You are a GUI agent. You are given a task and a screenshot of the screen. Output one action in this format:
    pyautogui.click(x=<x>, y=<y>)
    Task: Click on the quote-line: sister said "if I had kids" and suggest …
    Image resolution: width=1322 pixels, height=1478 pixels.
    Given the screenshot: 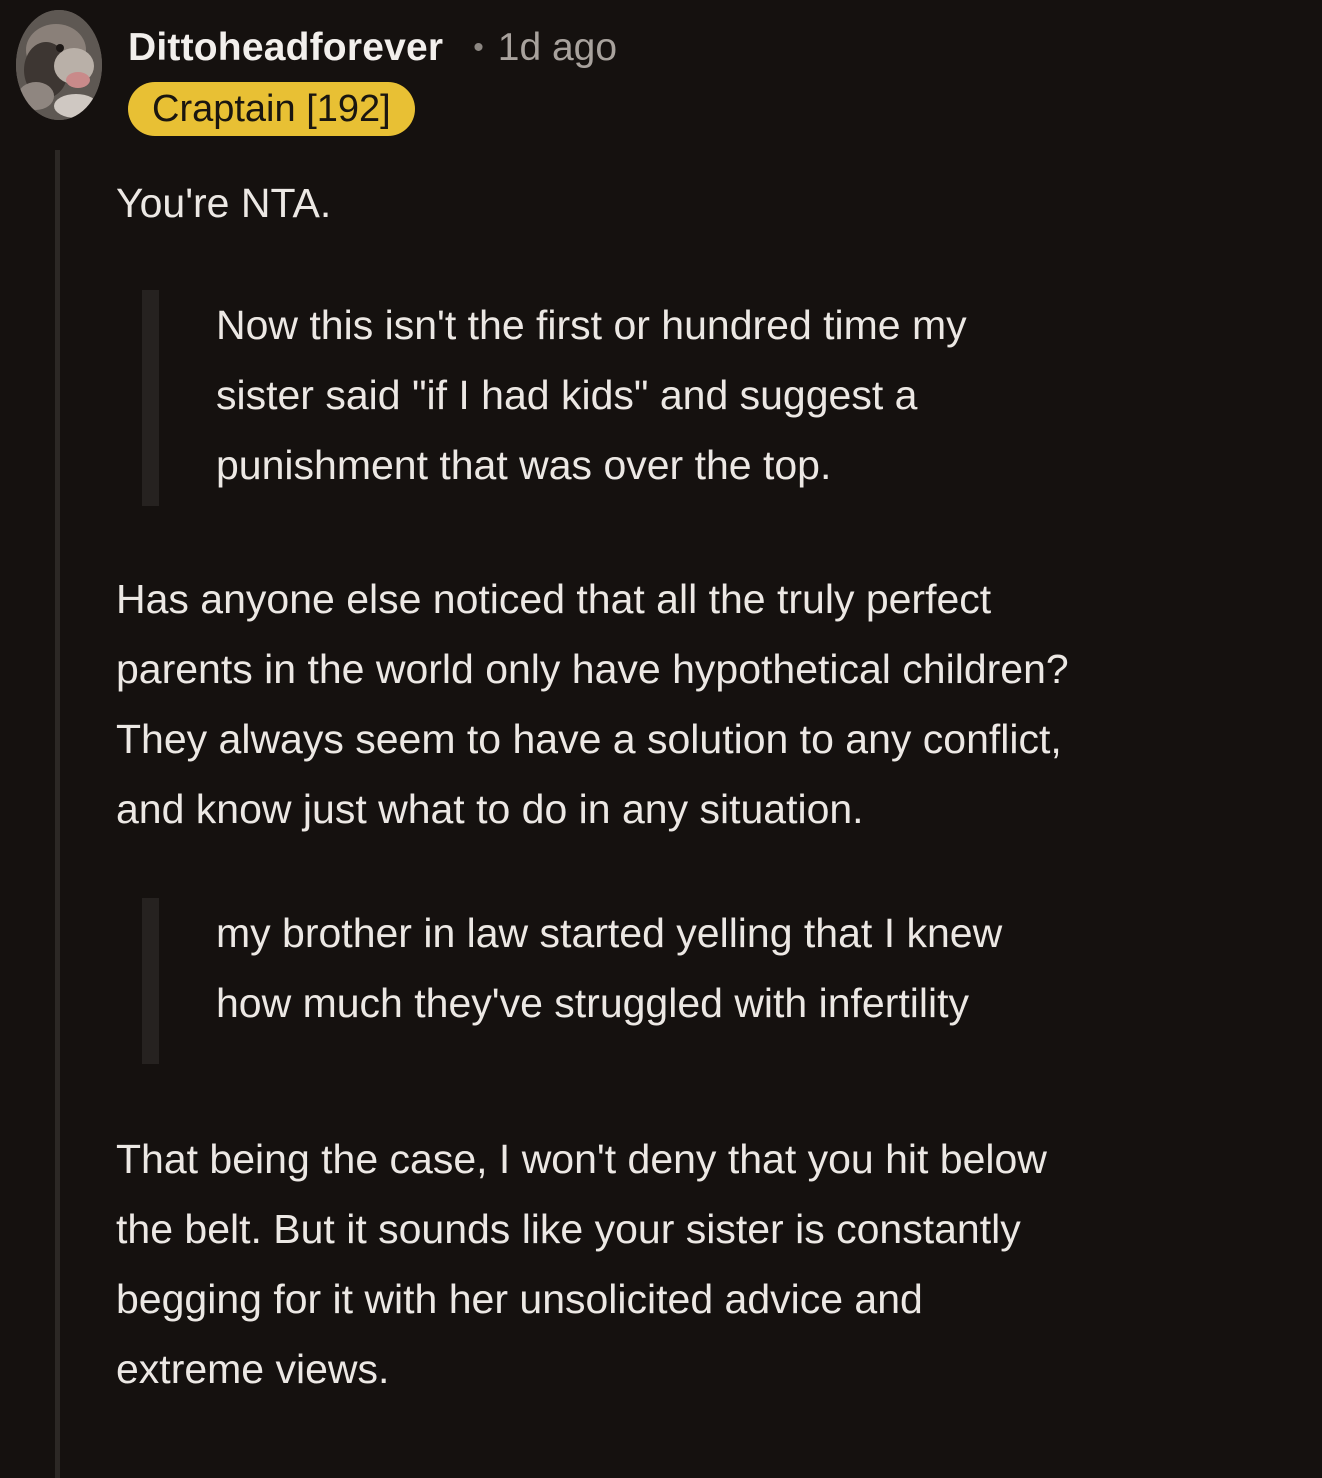 What is the action you would take?
    pyautogui.click(x=567, y=395)
    